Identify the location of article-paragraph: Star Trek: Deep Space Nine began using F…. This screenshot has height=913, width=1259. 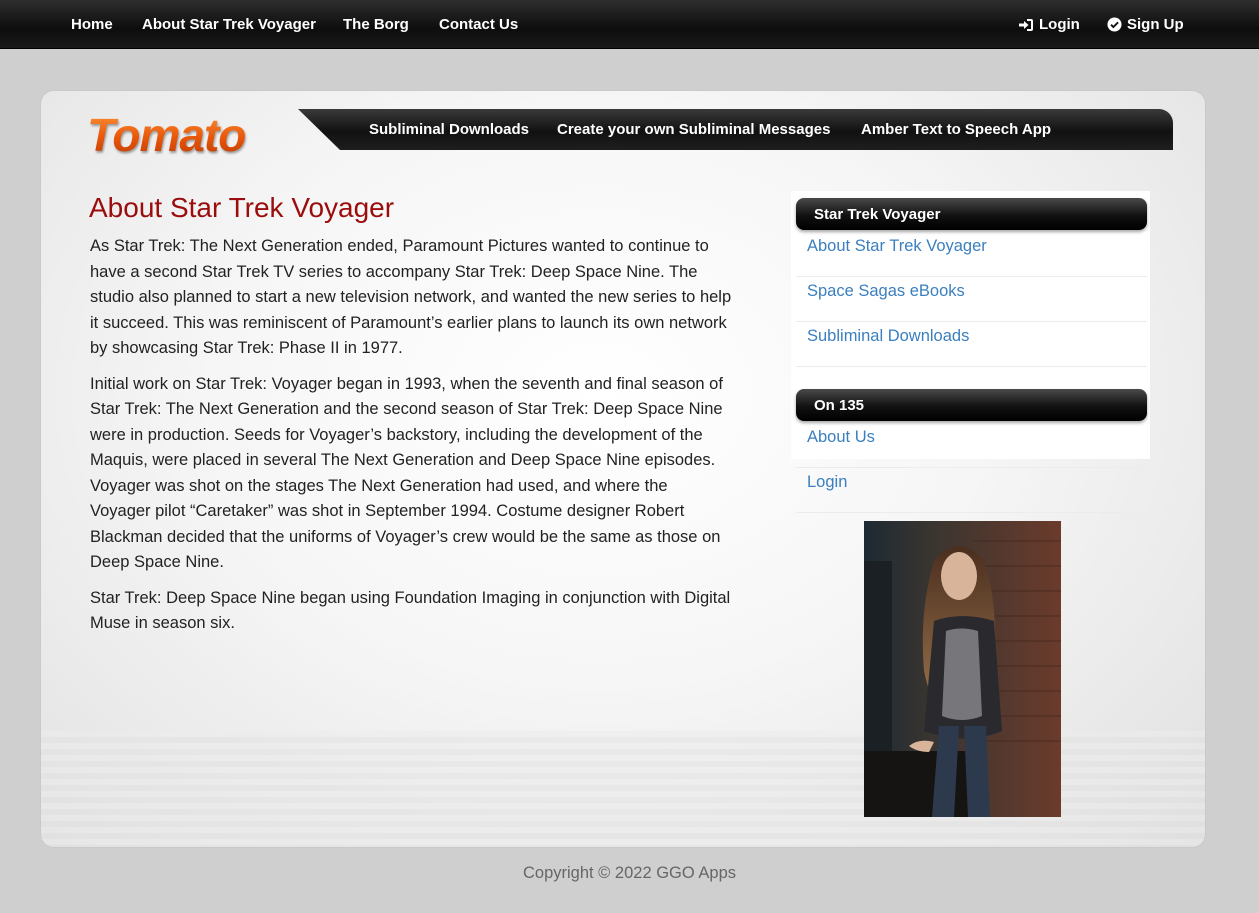
(410, 610).